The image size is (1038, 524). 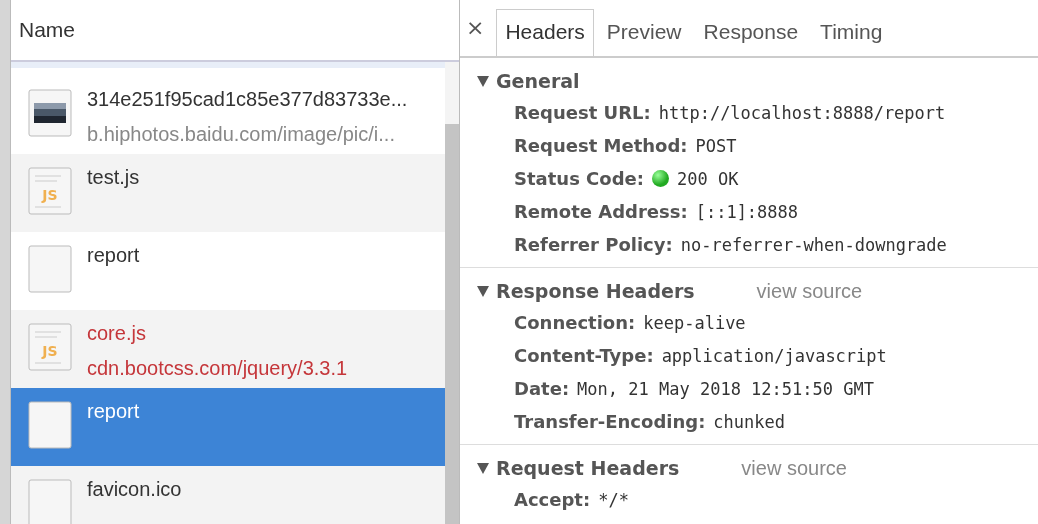 I want to click on request-name: core.js, so click(x=117, y=333).